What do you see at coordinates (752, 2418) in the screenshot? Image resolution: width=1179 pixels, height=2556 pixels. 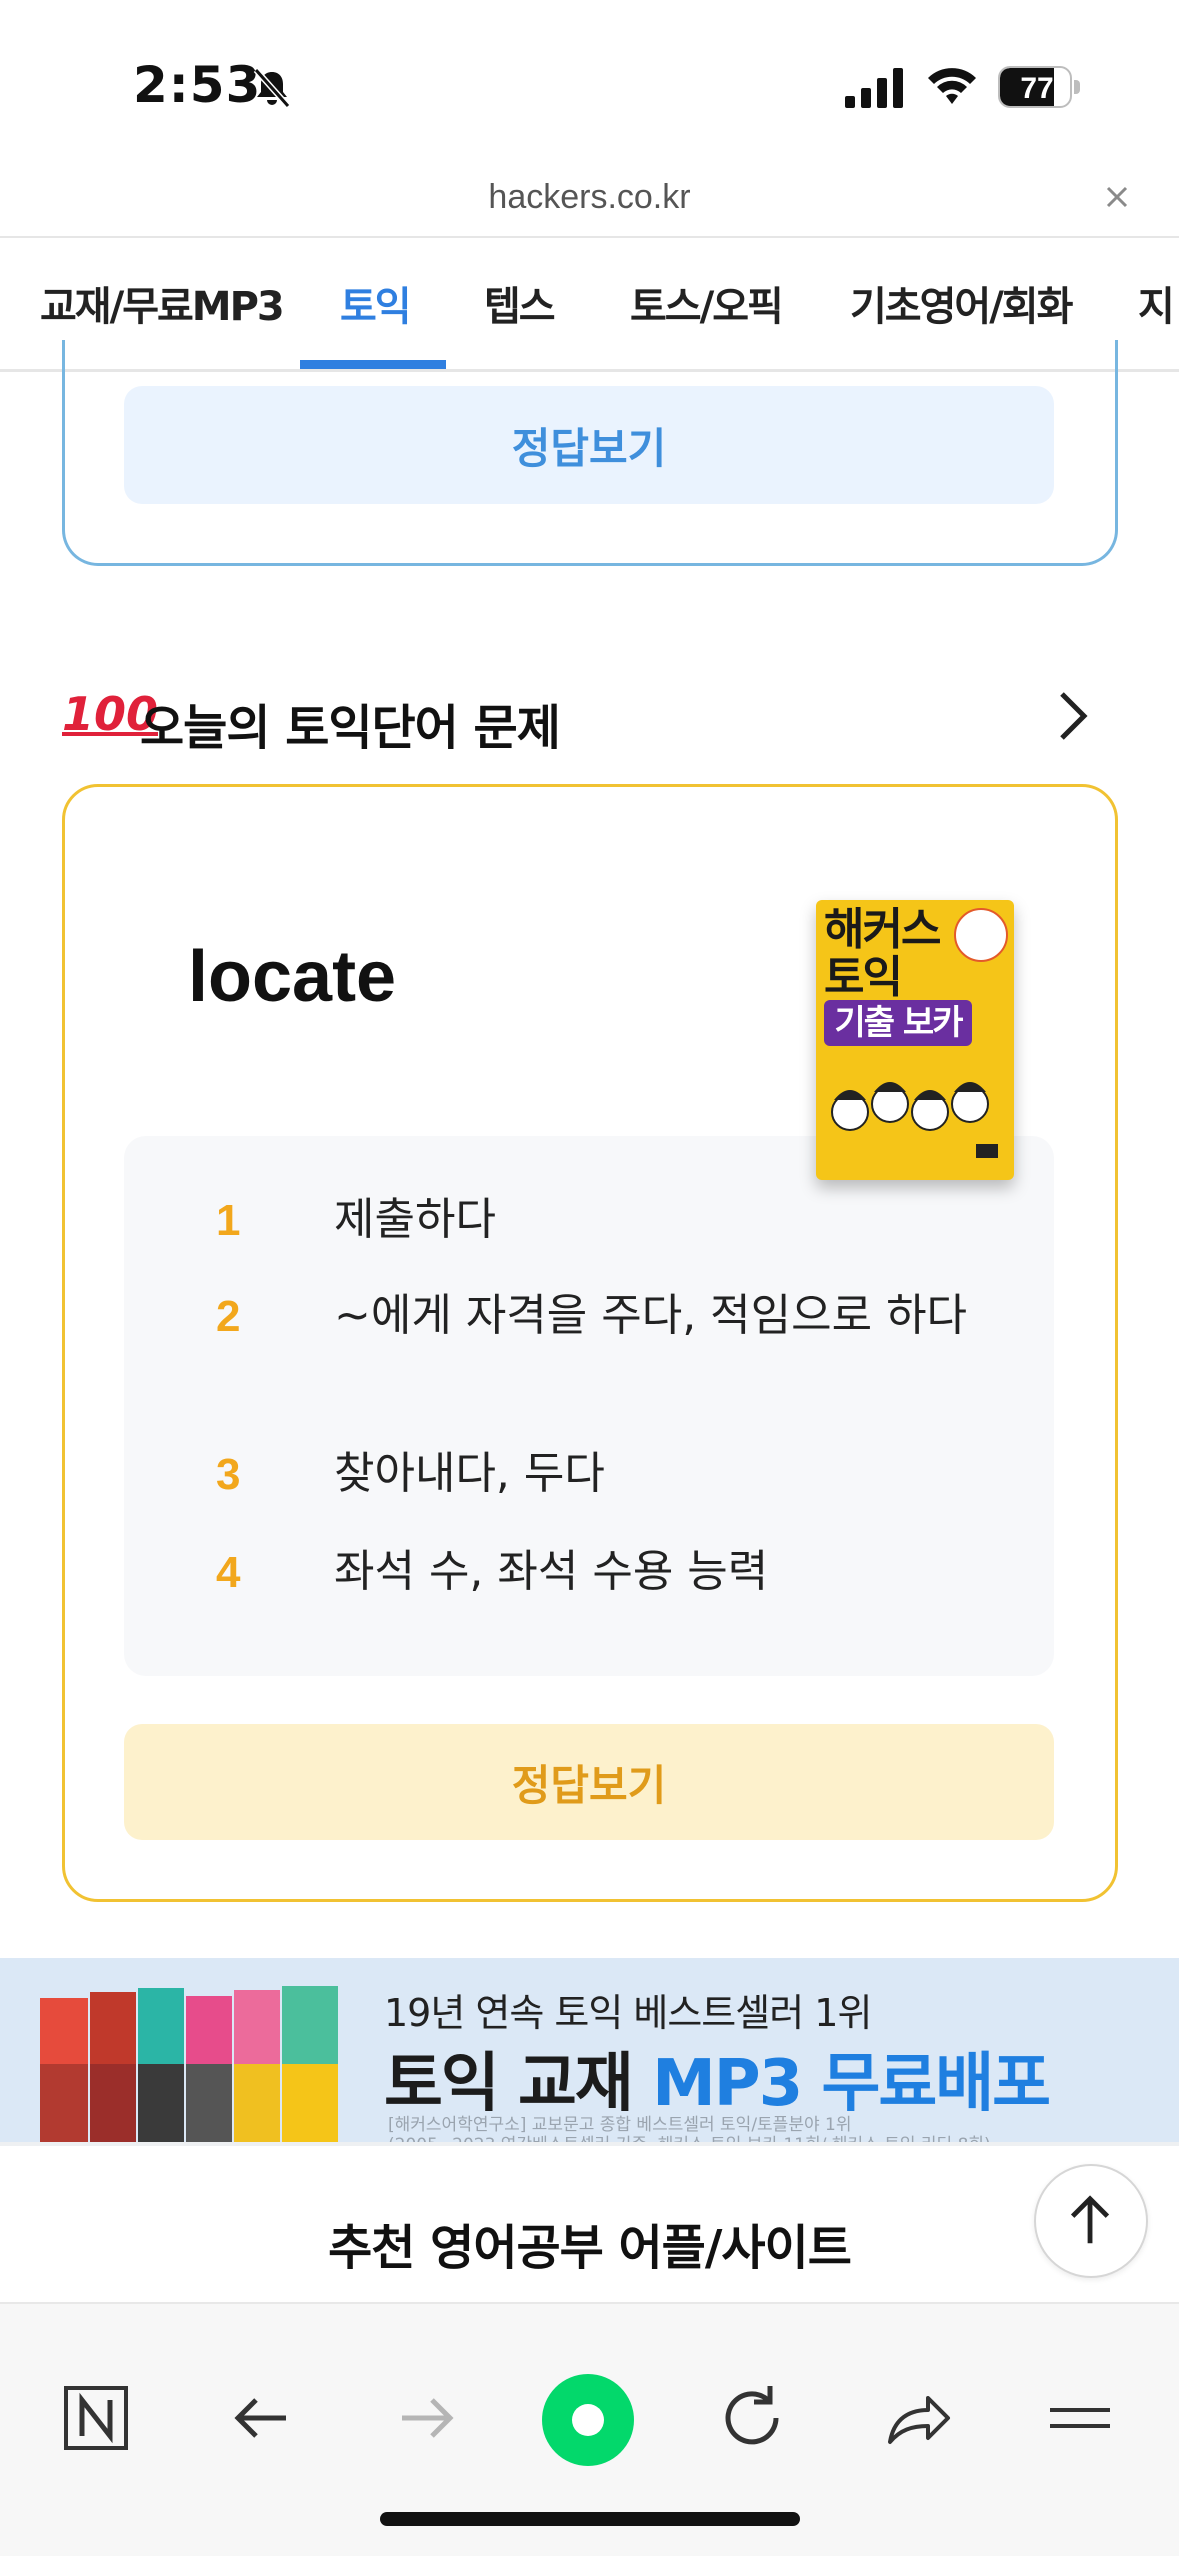 I see `refresh-icon` at bounding box center [752, 2418].